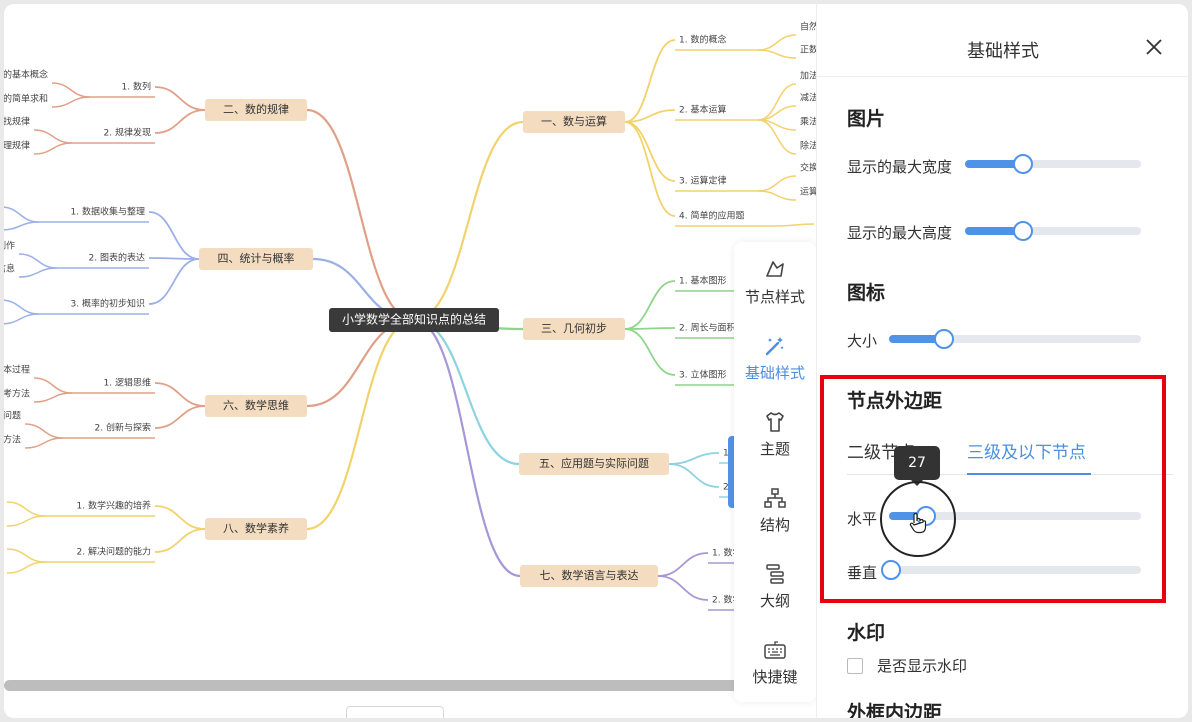  I want to click on toolbar-shortcuts: 快捷键, so click(775, 662).